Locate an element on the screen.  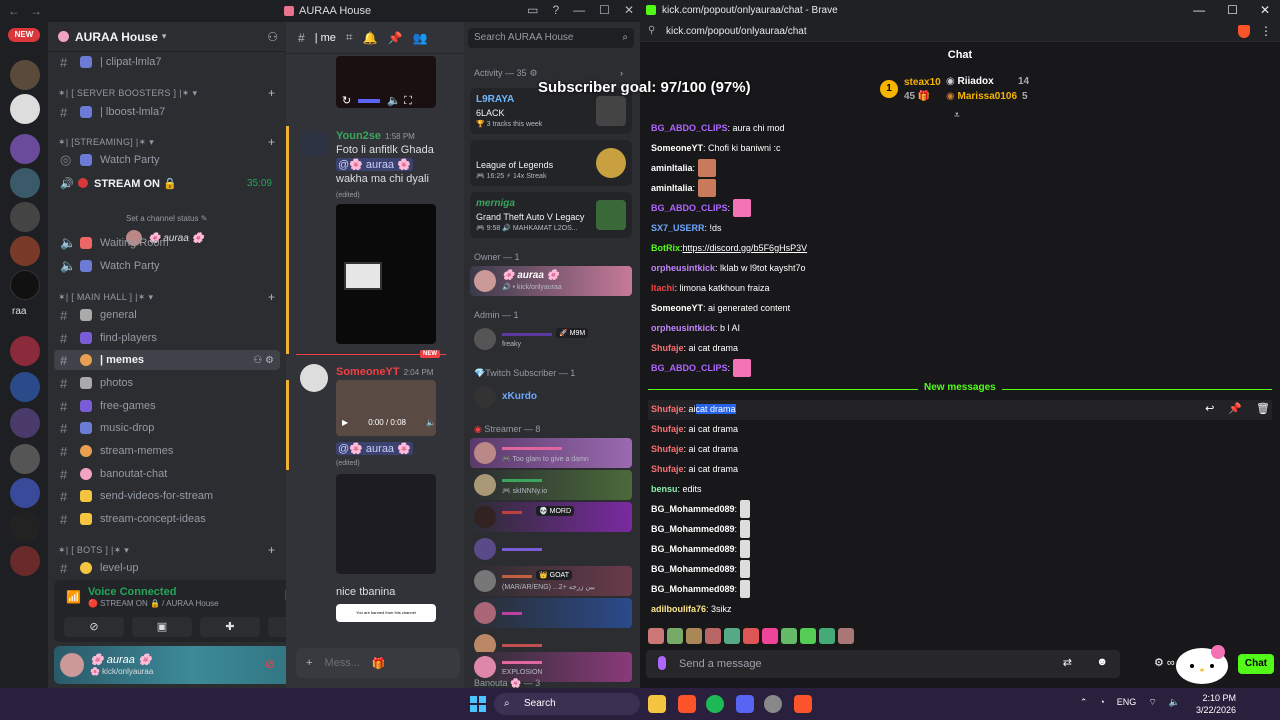
chat-message: BG_Mohammed089: is located at coordinates (701, 509).